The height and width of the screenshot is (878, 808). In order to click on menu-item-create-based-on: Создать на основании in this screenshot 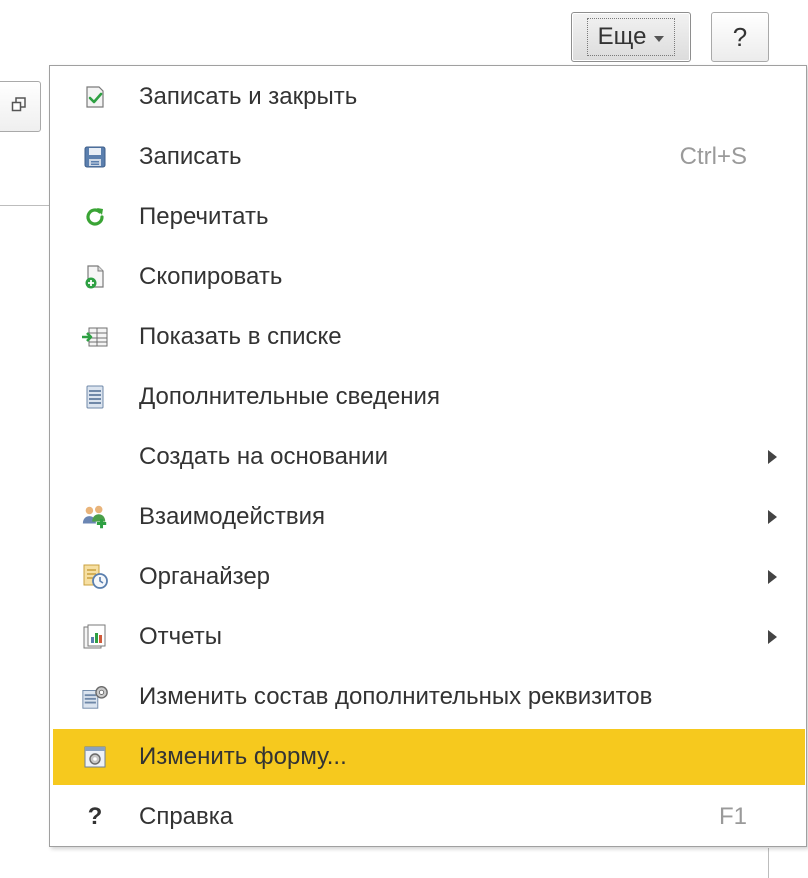, I will do `click(429, 457)`.